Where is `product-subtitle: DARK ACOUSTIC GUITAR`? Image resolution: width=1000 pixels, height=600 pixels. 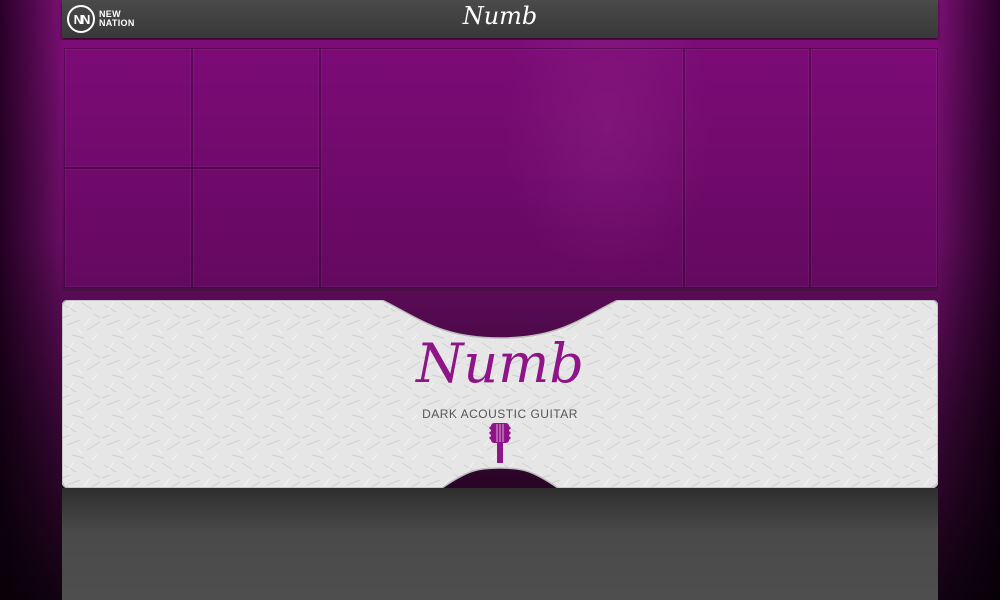 product-subtitle: DARK ACOUSTIC GUITAR is located at coordinates (500, 414).